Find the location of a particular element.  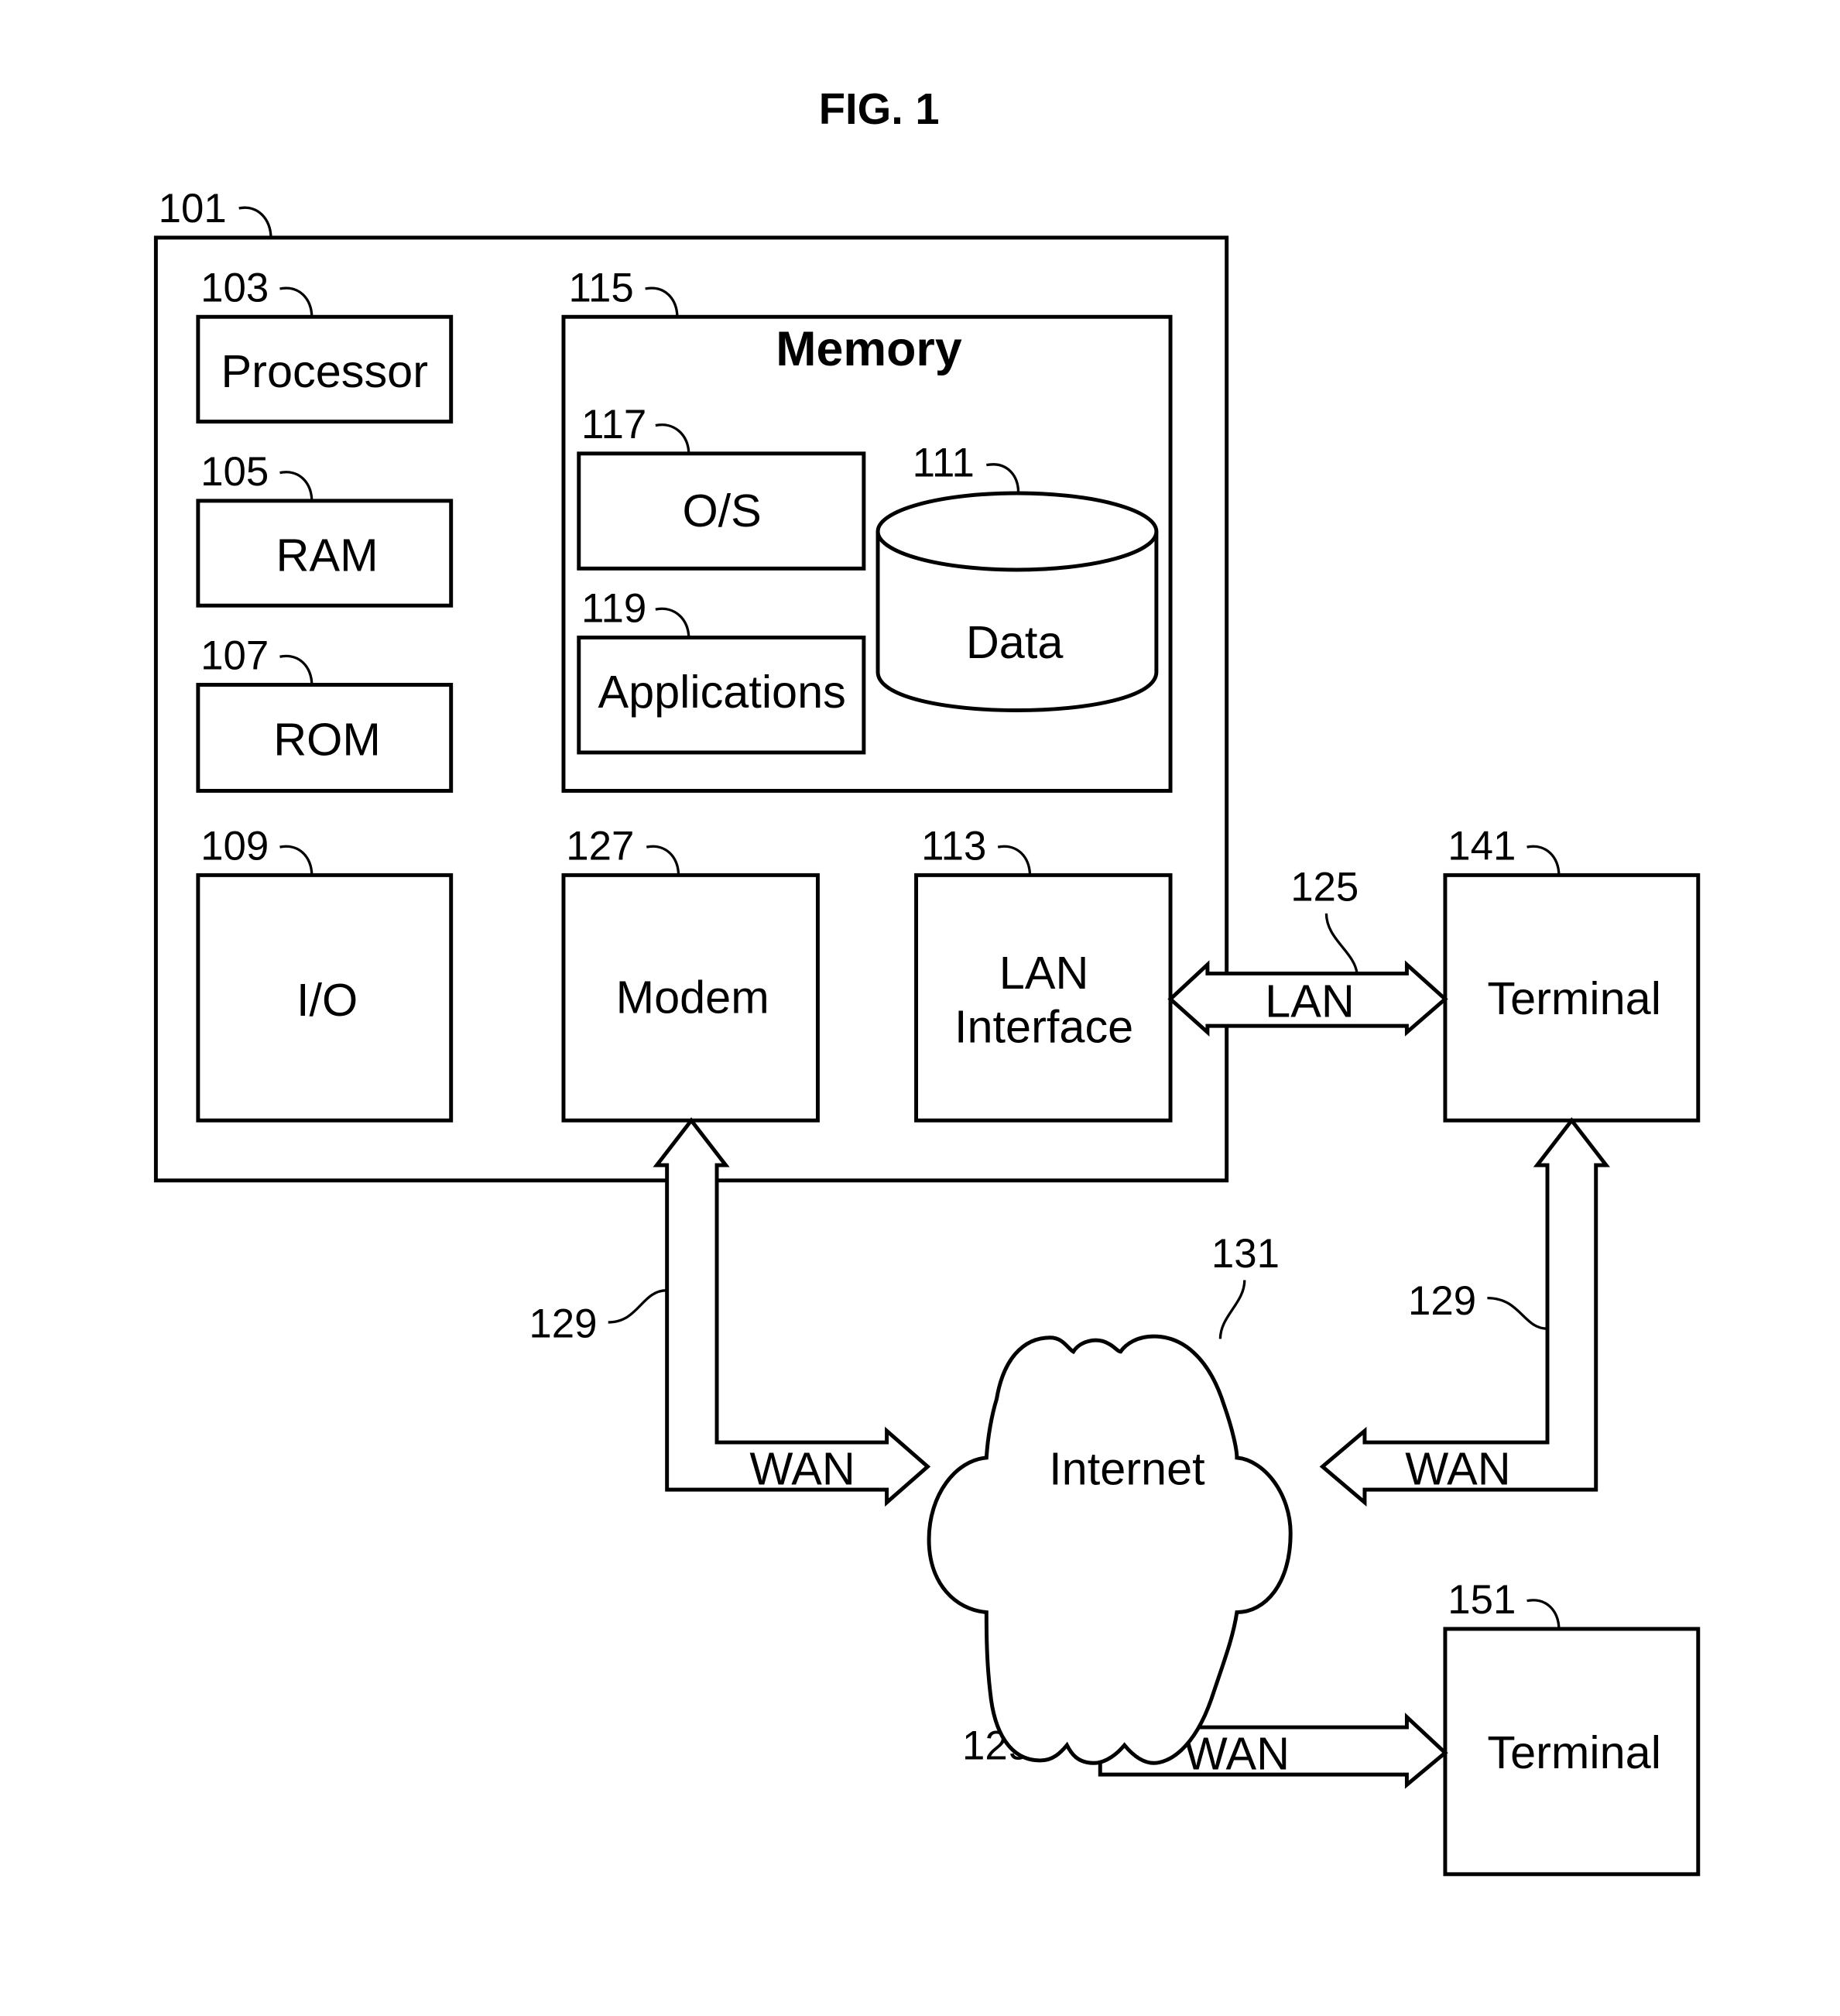

ref-117: 117 is located at coordinates (613, 424).